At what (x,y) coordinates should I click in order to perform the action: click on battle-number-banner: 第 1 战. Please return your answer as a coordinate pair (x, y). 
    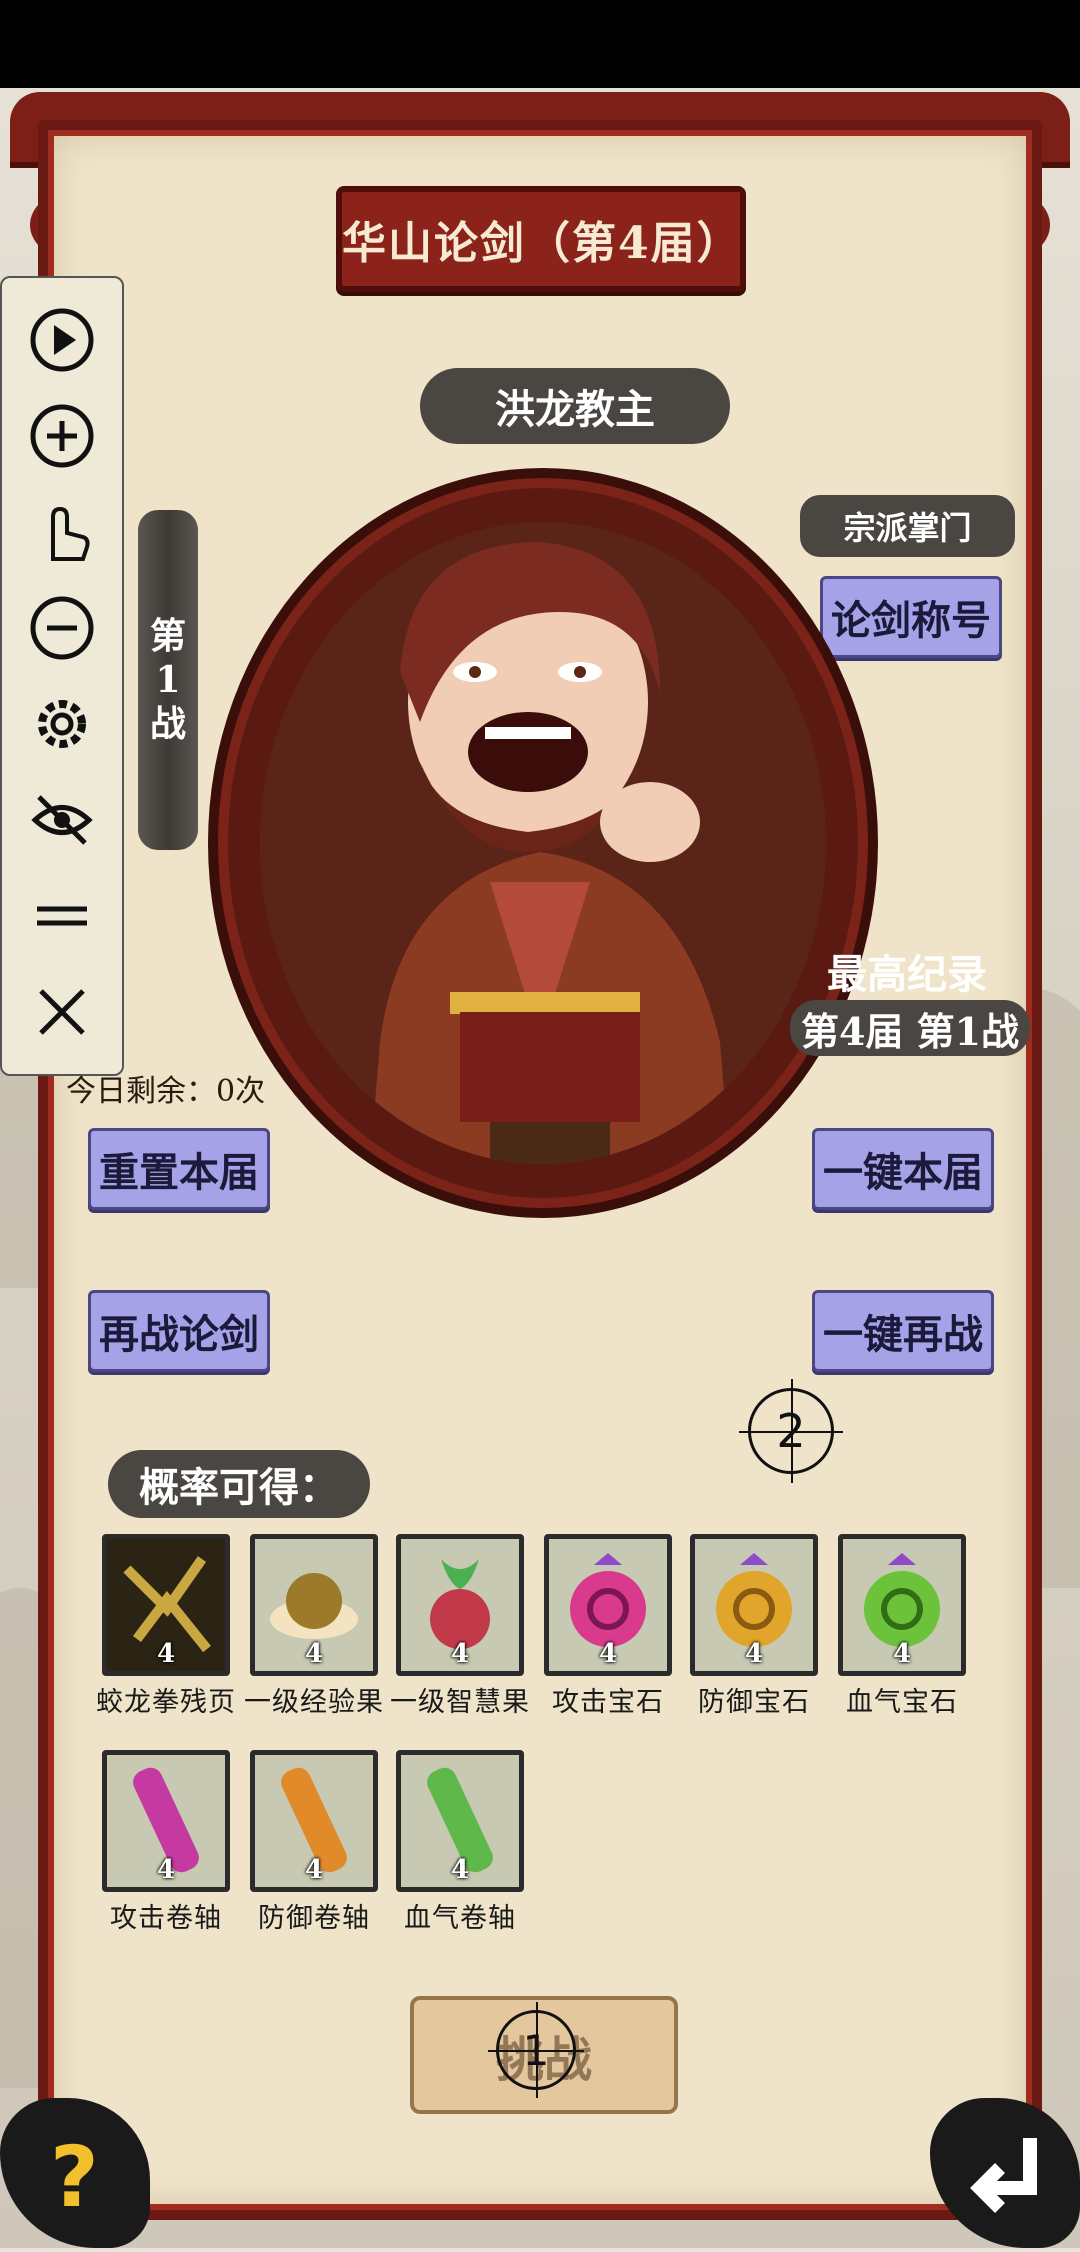
    Looking at the image, I should click on (168, 680).